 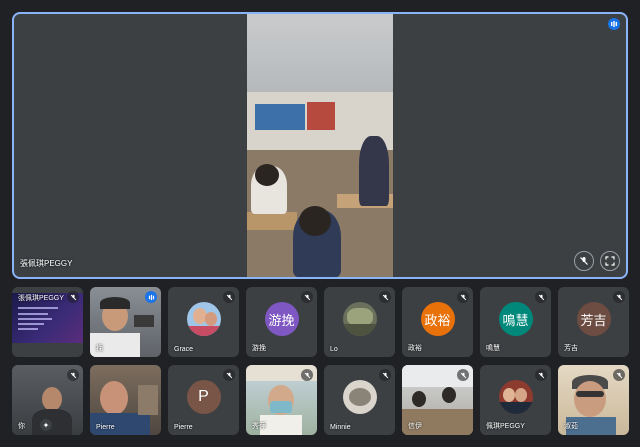 I want to click on avatar: 芳吉, so click(x=593, y=319).